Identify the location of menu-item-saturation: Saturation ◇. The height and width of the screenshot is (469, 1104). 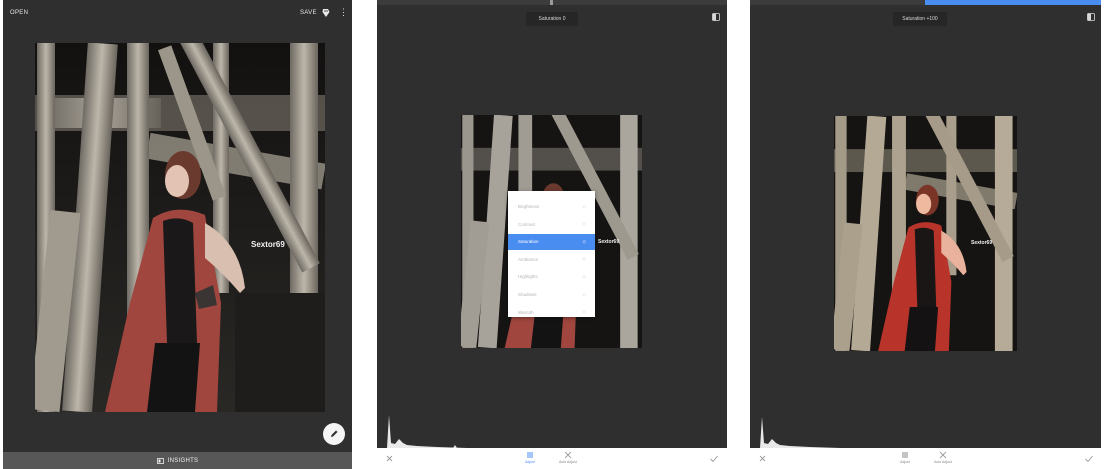
(551, 241).